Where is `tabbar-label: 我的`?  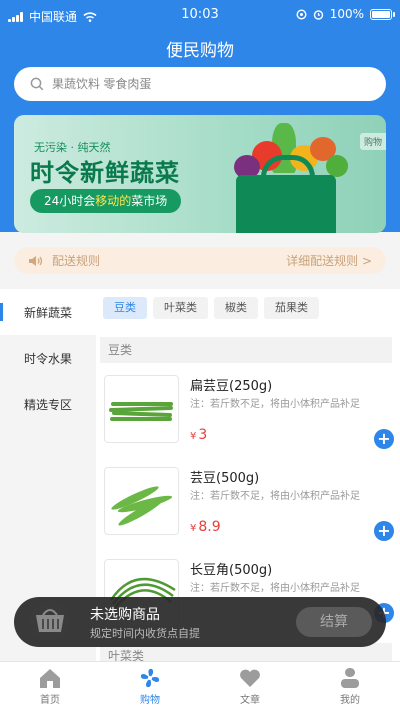
tabbar-label: 我的 is located at coordinates (350, 700).